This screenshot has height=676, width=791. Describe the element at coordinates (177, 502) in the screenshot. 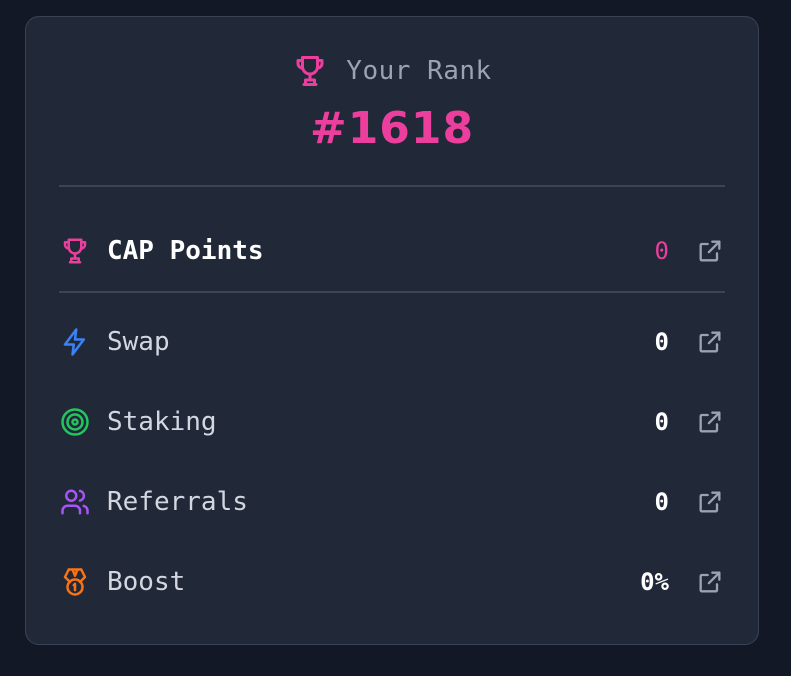

I see `referrals-label: Referrals` at that location.